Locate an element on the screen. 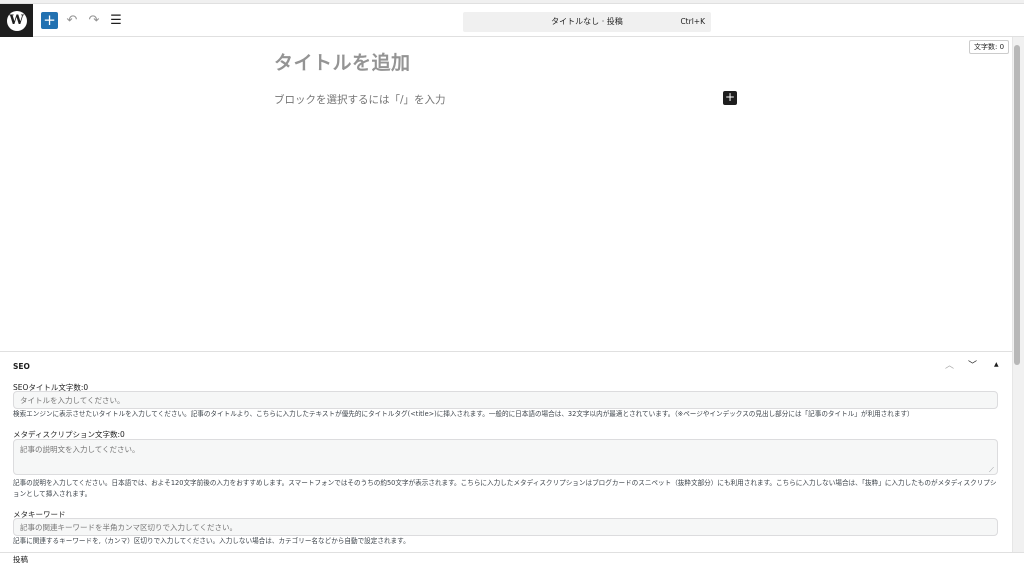 This screenshot has height=565, width=1024. list-view-icon: ☰ is located at coordinates (116, 20).